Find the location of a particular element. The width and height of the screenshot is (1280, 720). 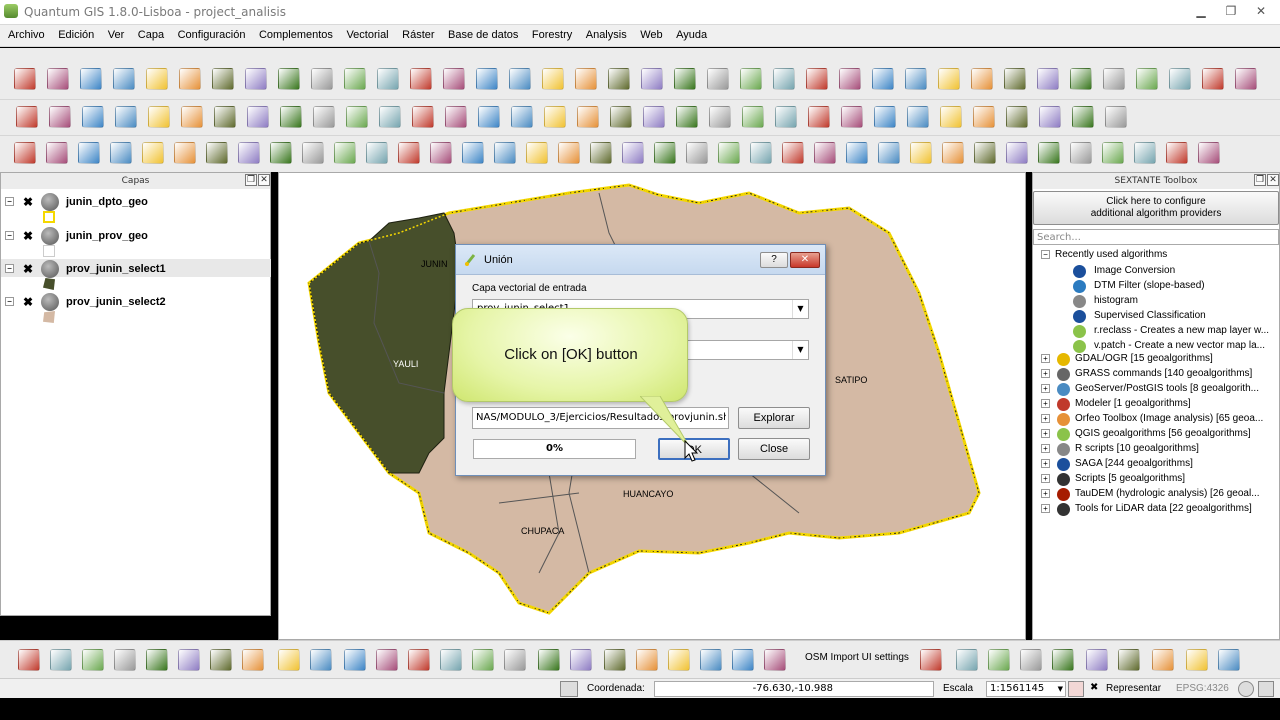

svg-icon is located at coordinates (775, 660).